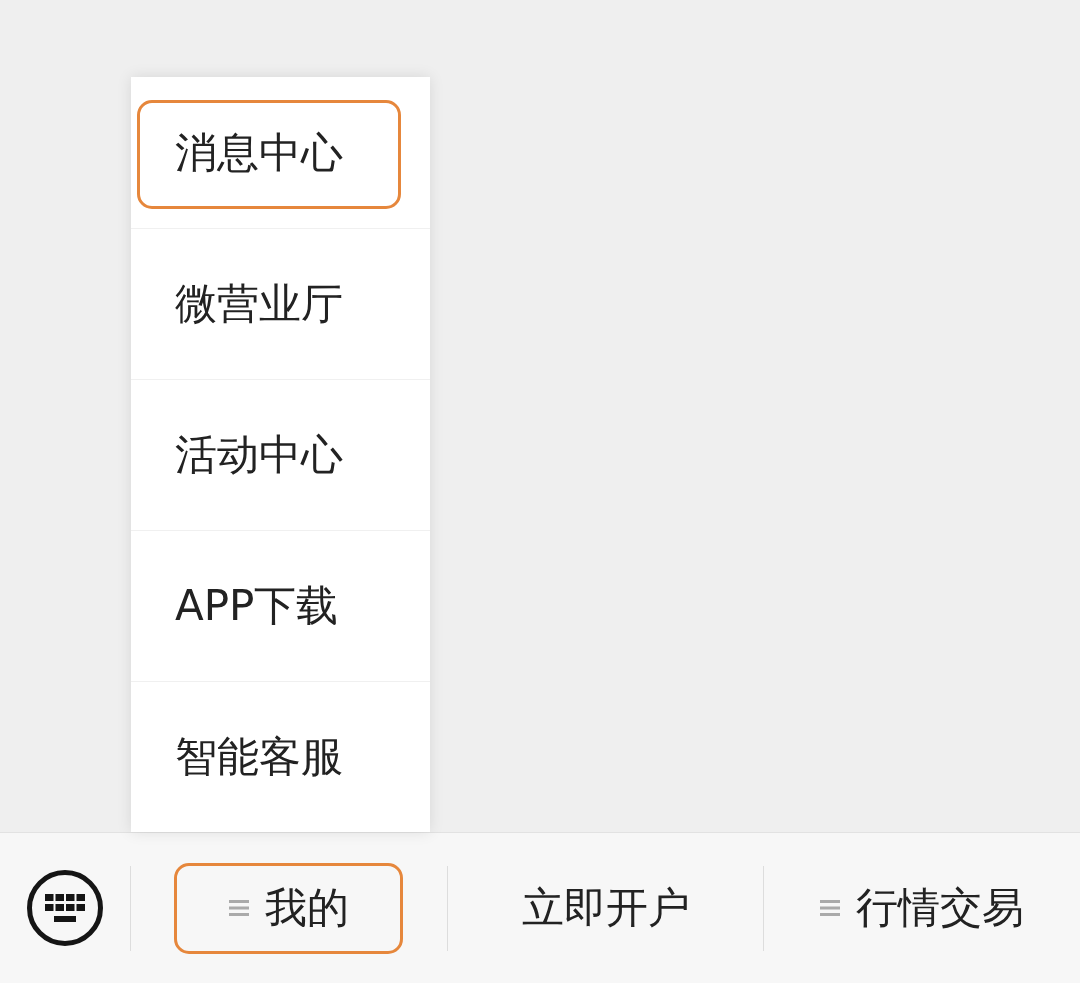 This screenshot has width=1080, height=983. What do you see at coordinates (922, 908) in the screenshot?
I see `nav-tab: 行情交易` at bounding box center [922, 908].